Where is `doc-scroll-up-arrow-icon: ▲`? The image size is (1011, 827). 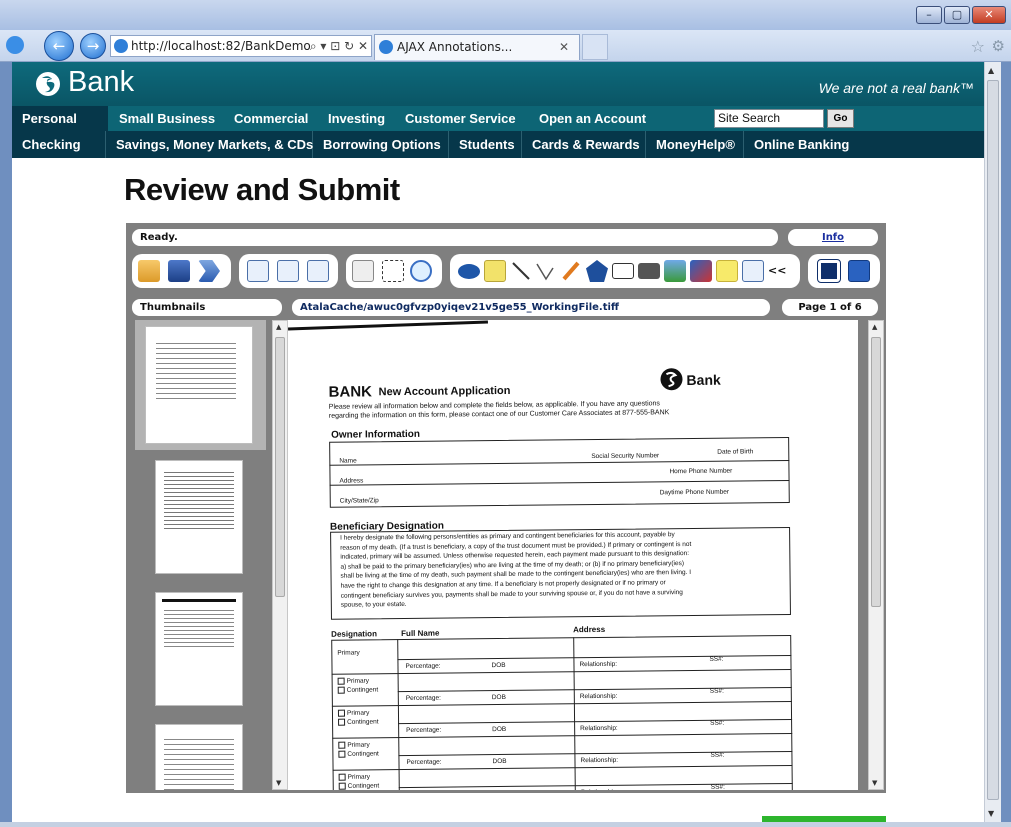 doc-scroll-up-arrow-icon: ▲ is located at coordinates (874, 327).